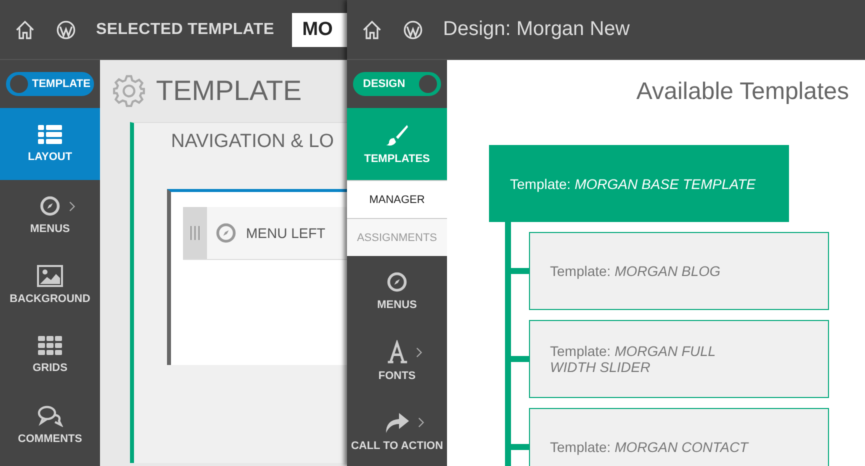  I want to click on template-node: Template: MORGAN FULL WIDTH SLIDER, so click(679, 359).